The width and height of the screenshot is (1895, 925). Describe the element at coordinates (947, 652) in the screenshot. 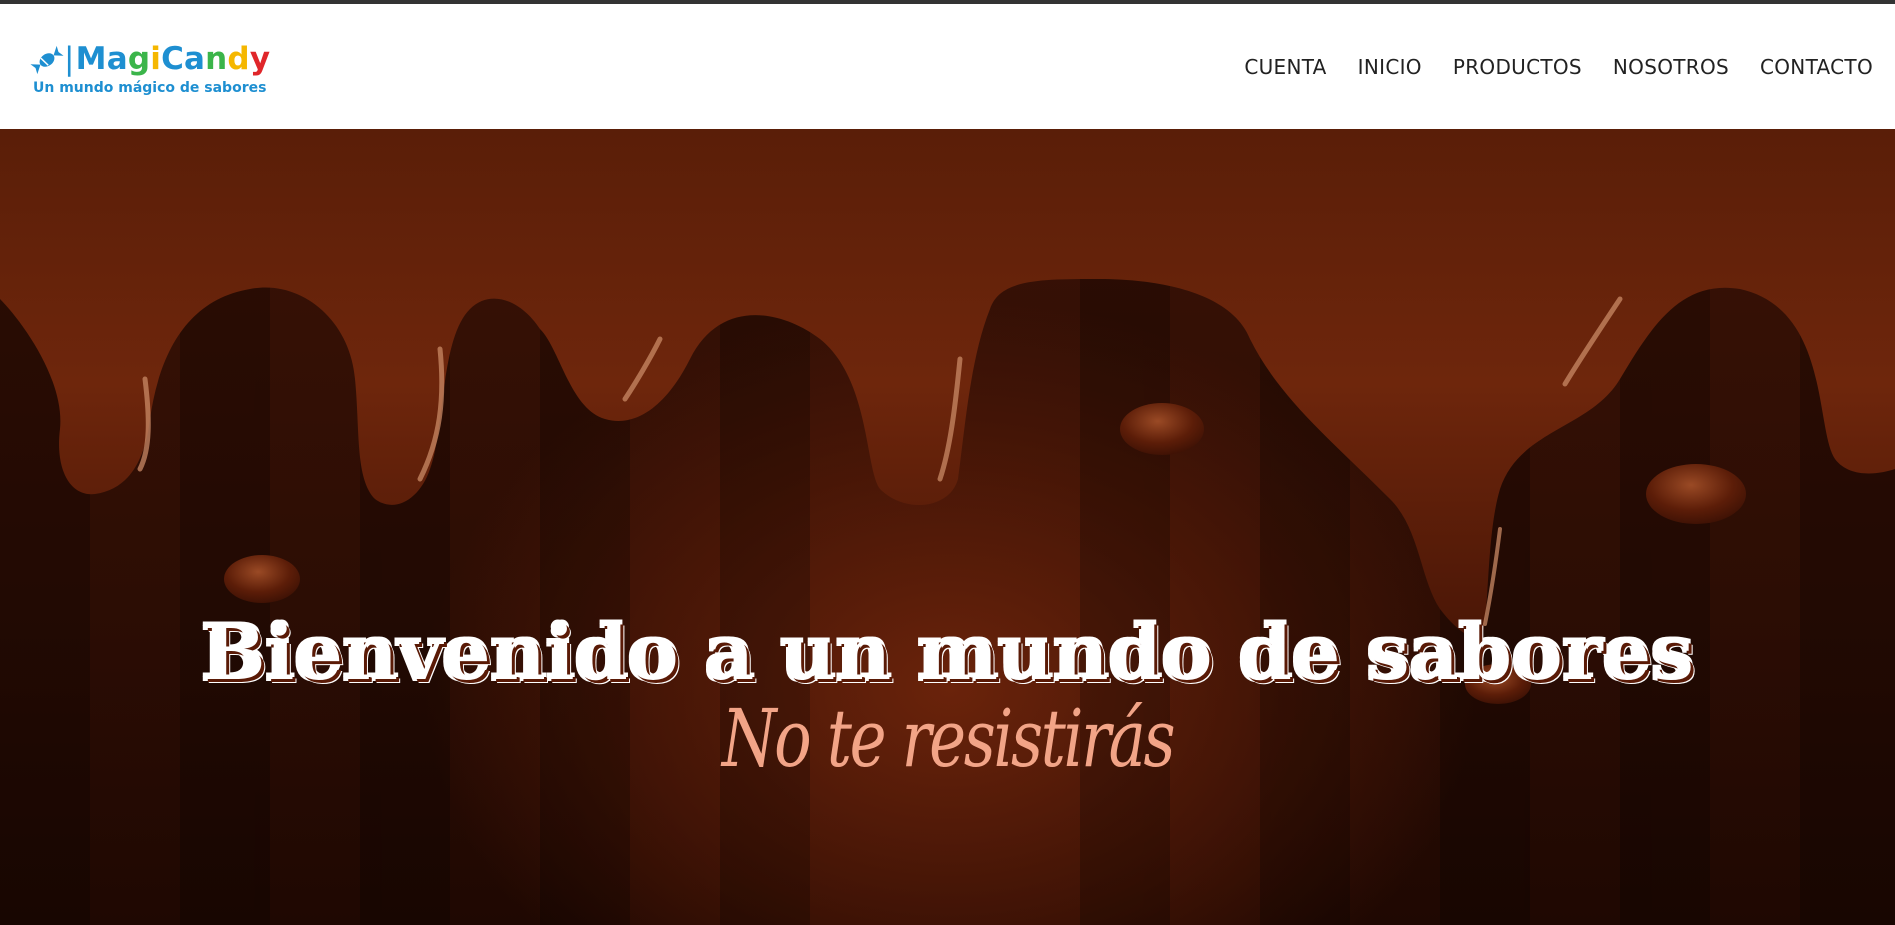

I see `hero-title: Bienvenido a un mundo de sabores` at that location.